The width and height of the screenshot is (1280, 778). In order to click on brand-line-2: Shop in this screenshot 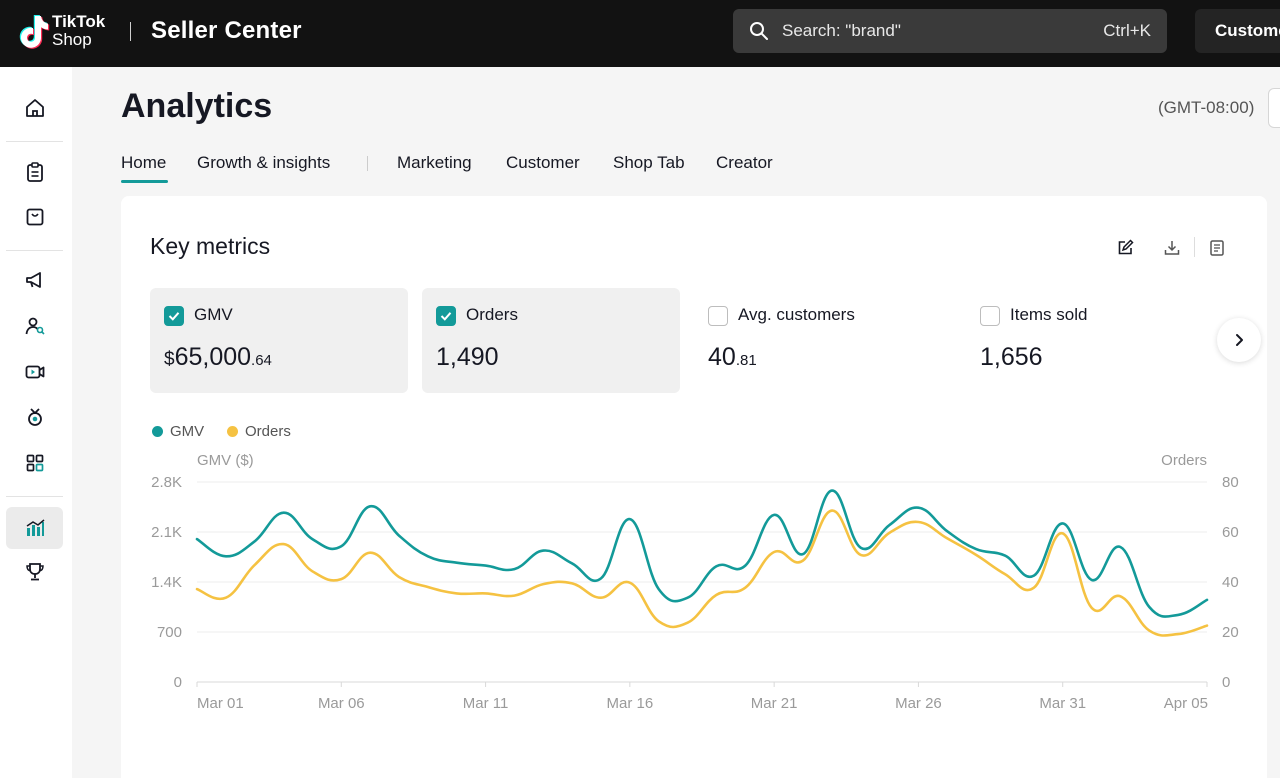, I will do `click(72, 39)`.